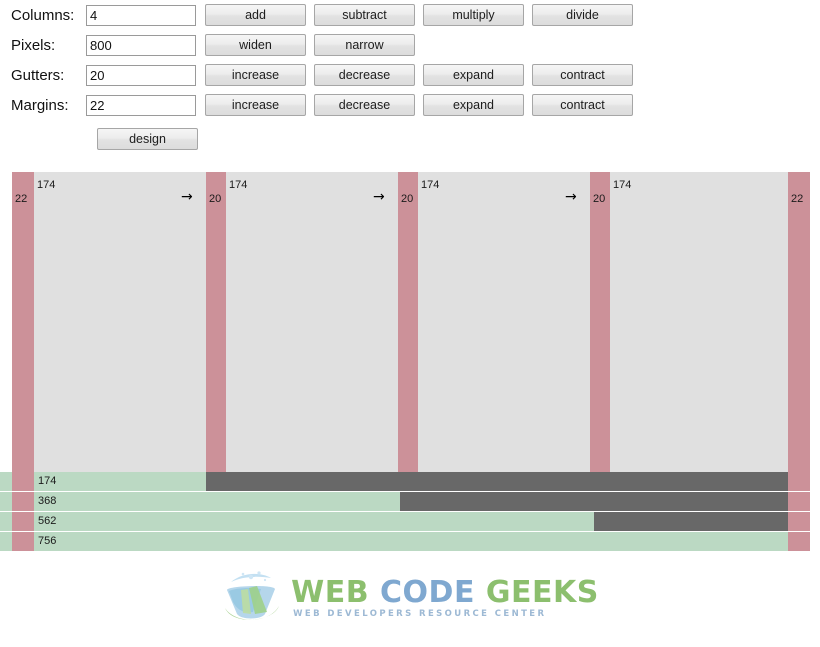 This screenshot has height=647, width=820. What do you see at coordinates (120, 322) in the screenshot?
I see `grid-band-column-1: 174` at bounding box center [120, 322].